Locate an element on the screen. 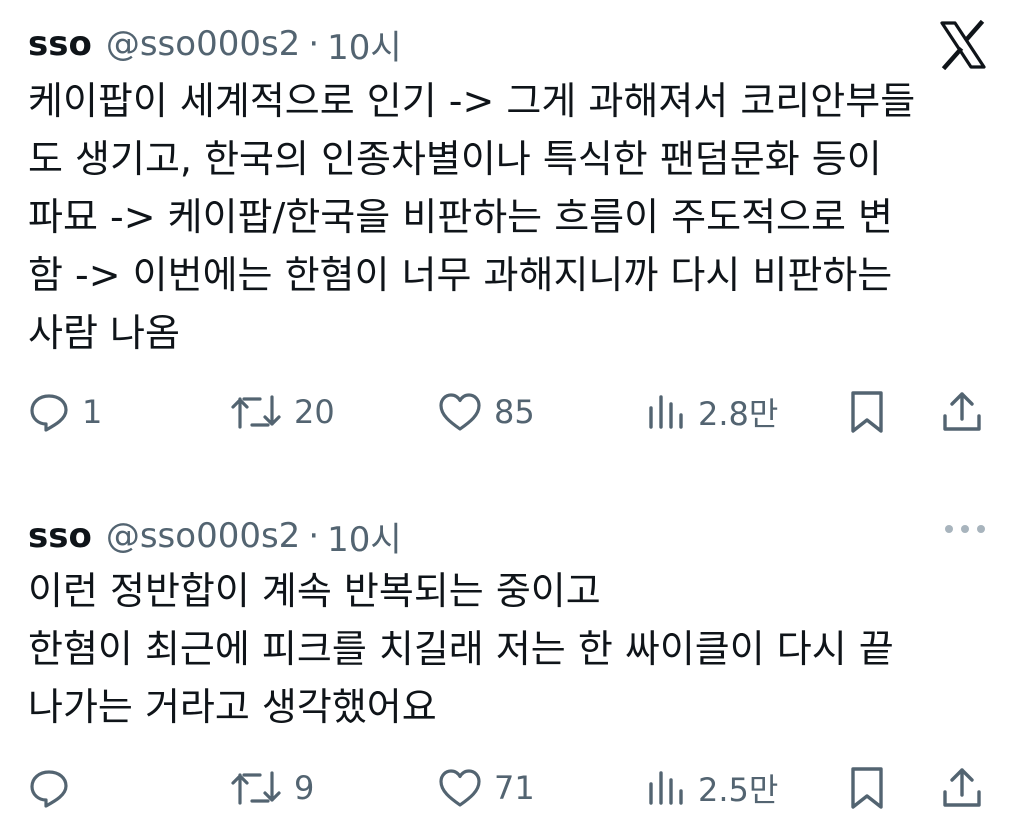 Image resolution: width=1020 pixels, height=836 pixels. x-logo-icon is located at coordinates (963, 45).